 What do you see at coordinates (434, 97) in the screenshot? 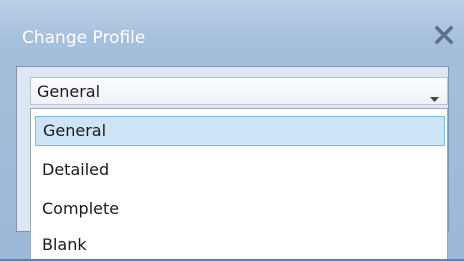
I see `chevron-down-icon` at bounding box center [434, 97].